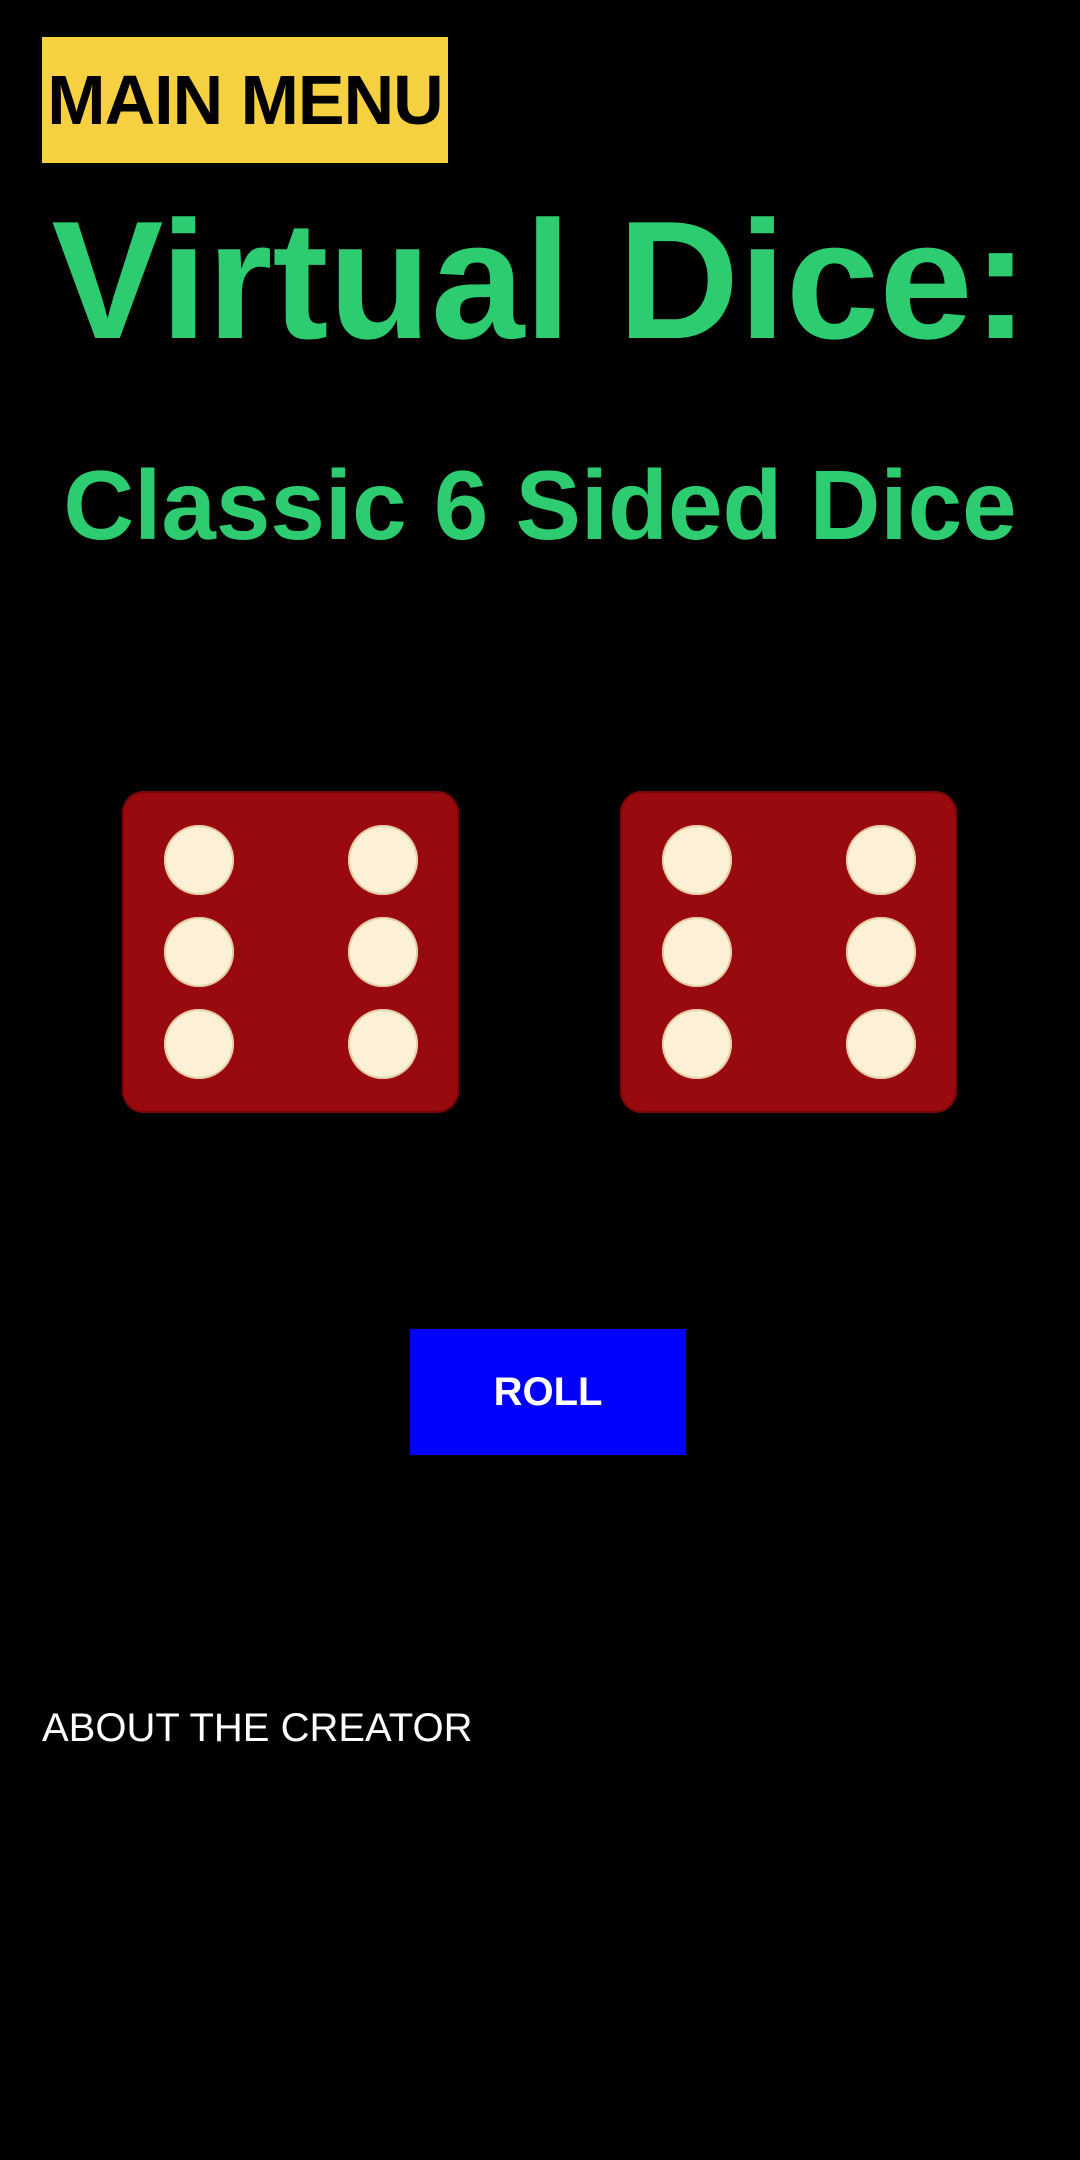  What do you see at coordinates (540, 505) in the screenshot?
I see `page-subtitle: Classic 6 Sided Dice` at bounding box center [540, 505].